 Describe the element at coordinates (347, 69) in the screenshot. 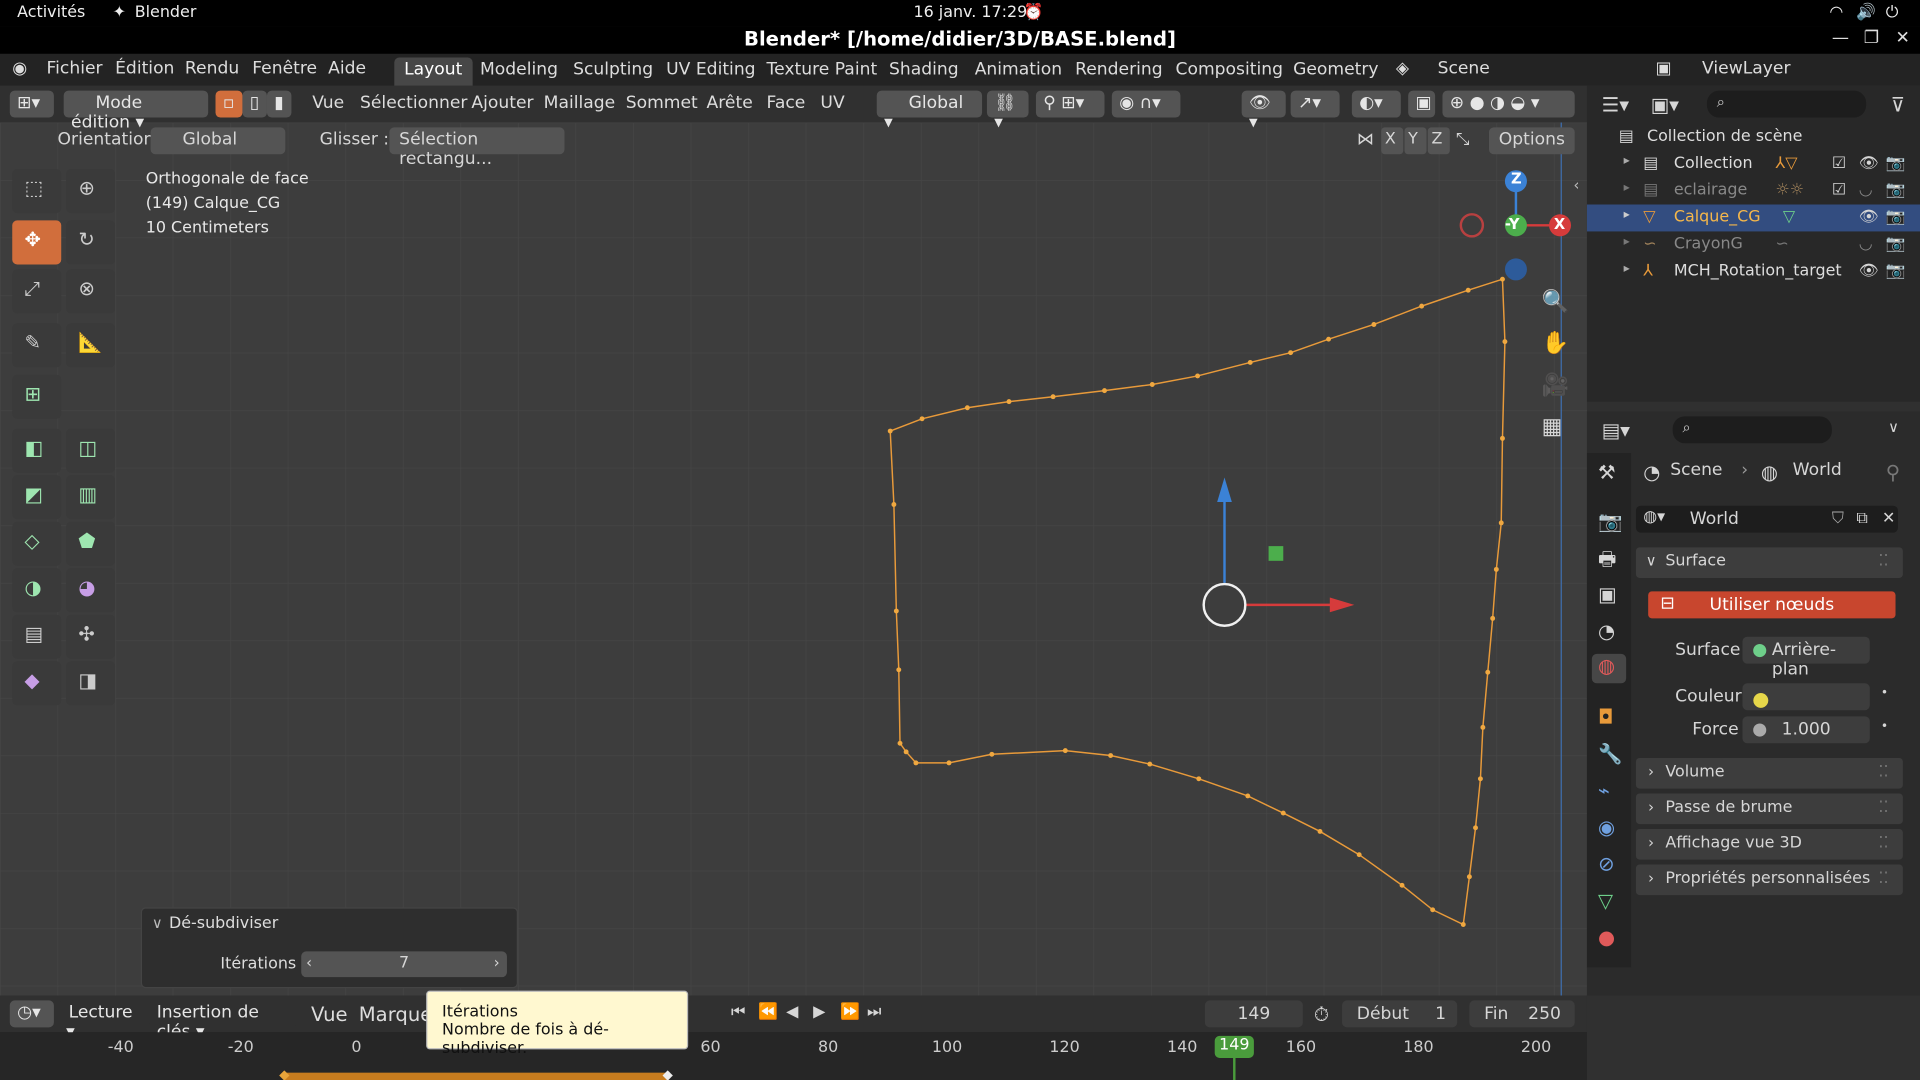

I see `menu-help: Aide` at that location.